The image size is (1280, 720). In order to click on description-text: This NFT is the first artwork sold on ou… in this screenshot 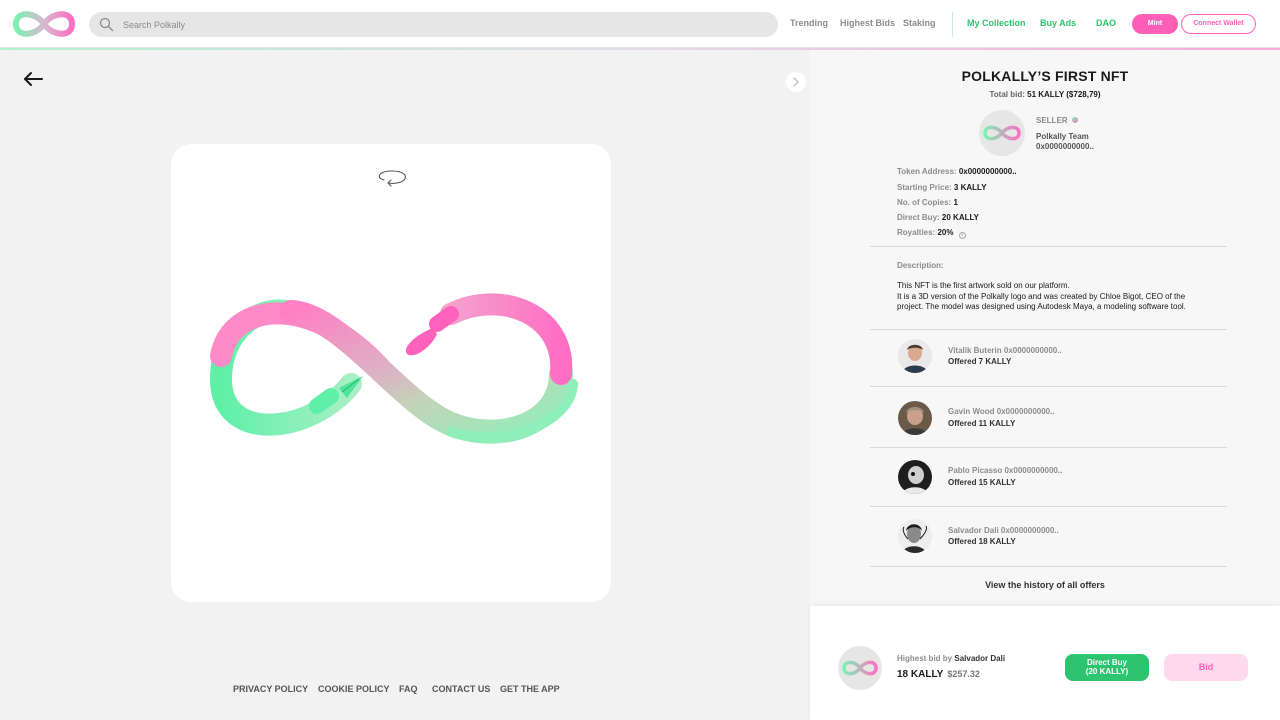, I will do `click(1052, 297)`.